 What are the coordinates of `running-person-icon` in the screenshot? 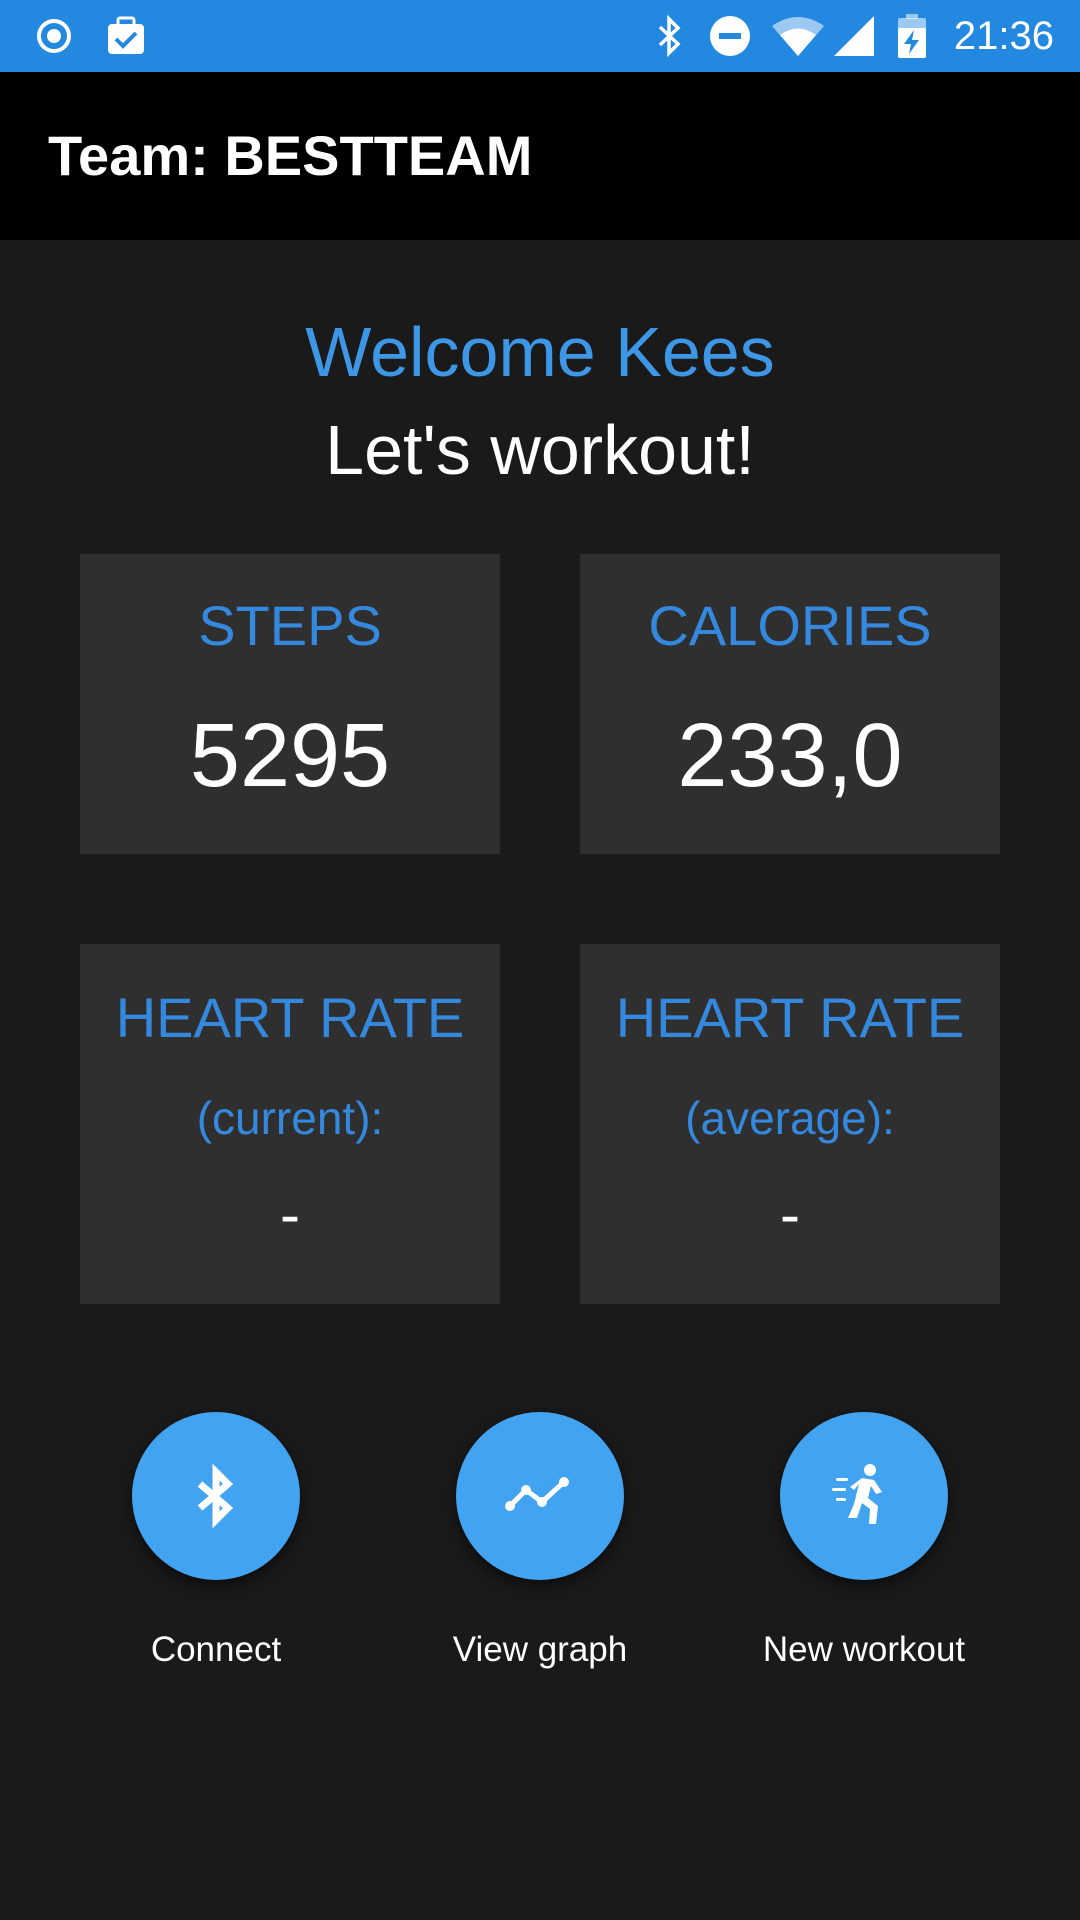 It's located at (857, 1494).